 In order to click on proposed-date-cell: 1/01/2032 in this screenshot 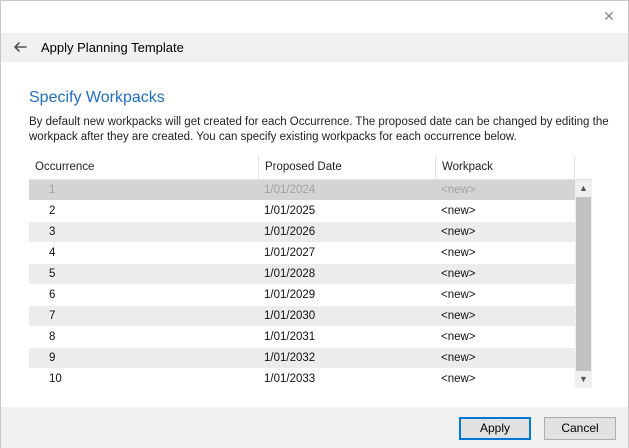, I will do `click(290, 358)`.